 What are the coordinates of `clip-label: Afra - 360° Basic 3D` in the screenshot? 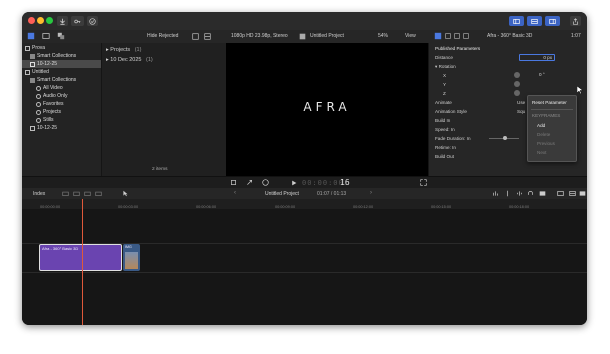 It's located at (60, 248).